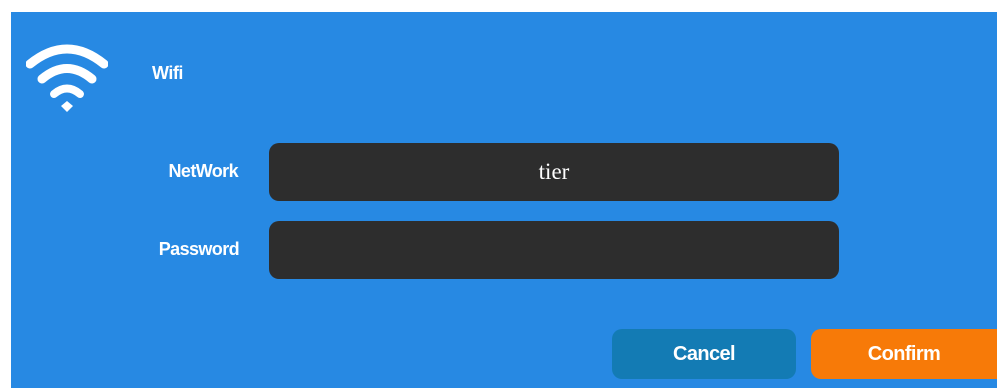 The image size is (997, 388). I want to click on confirm-button: Confirm, so click(904, 354).